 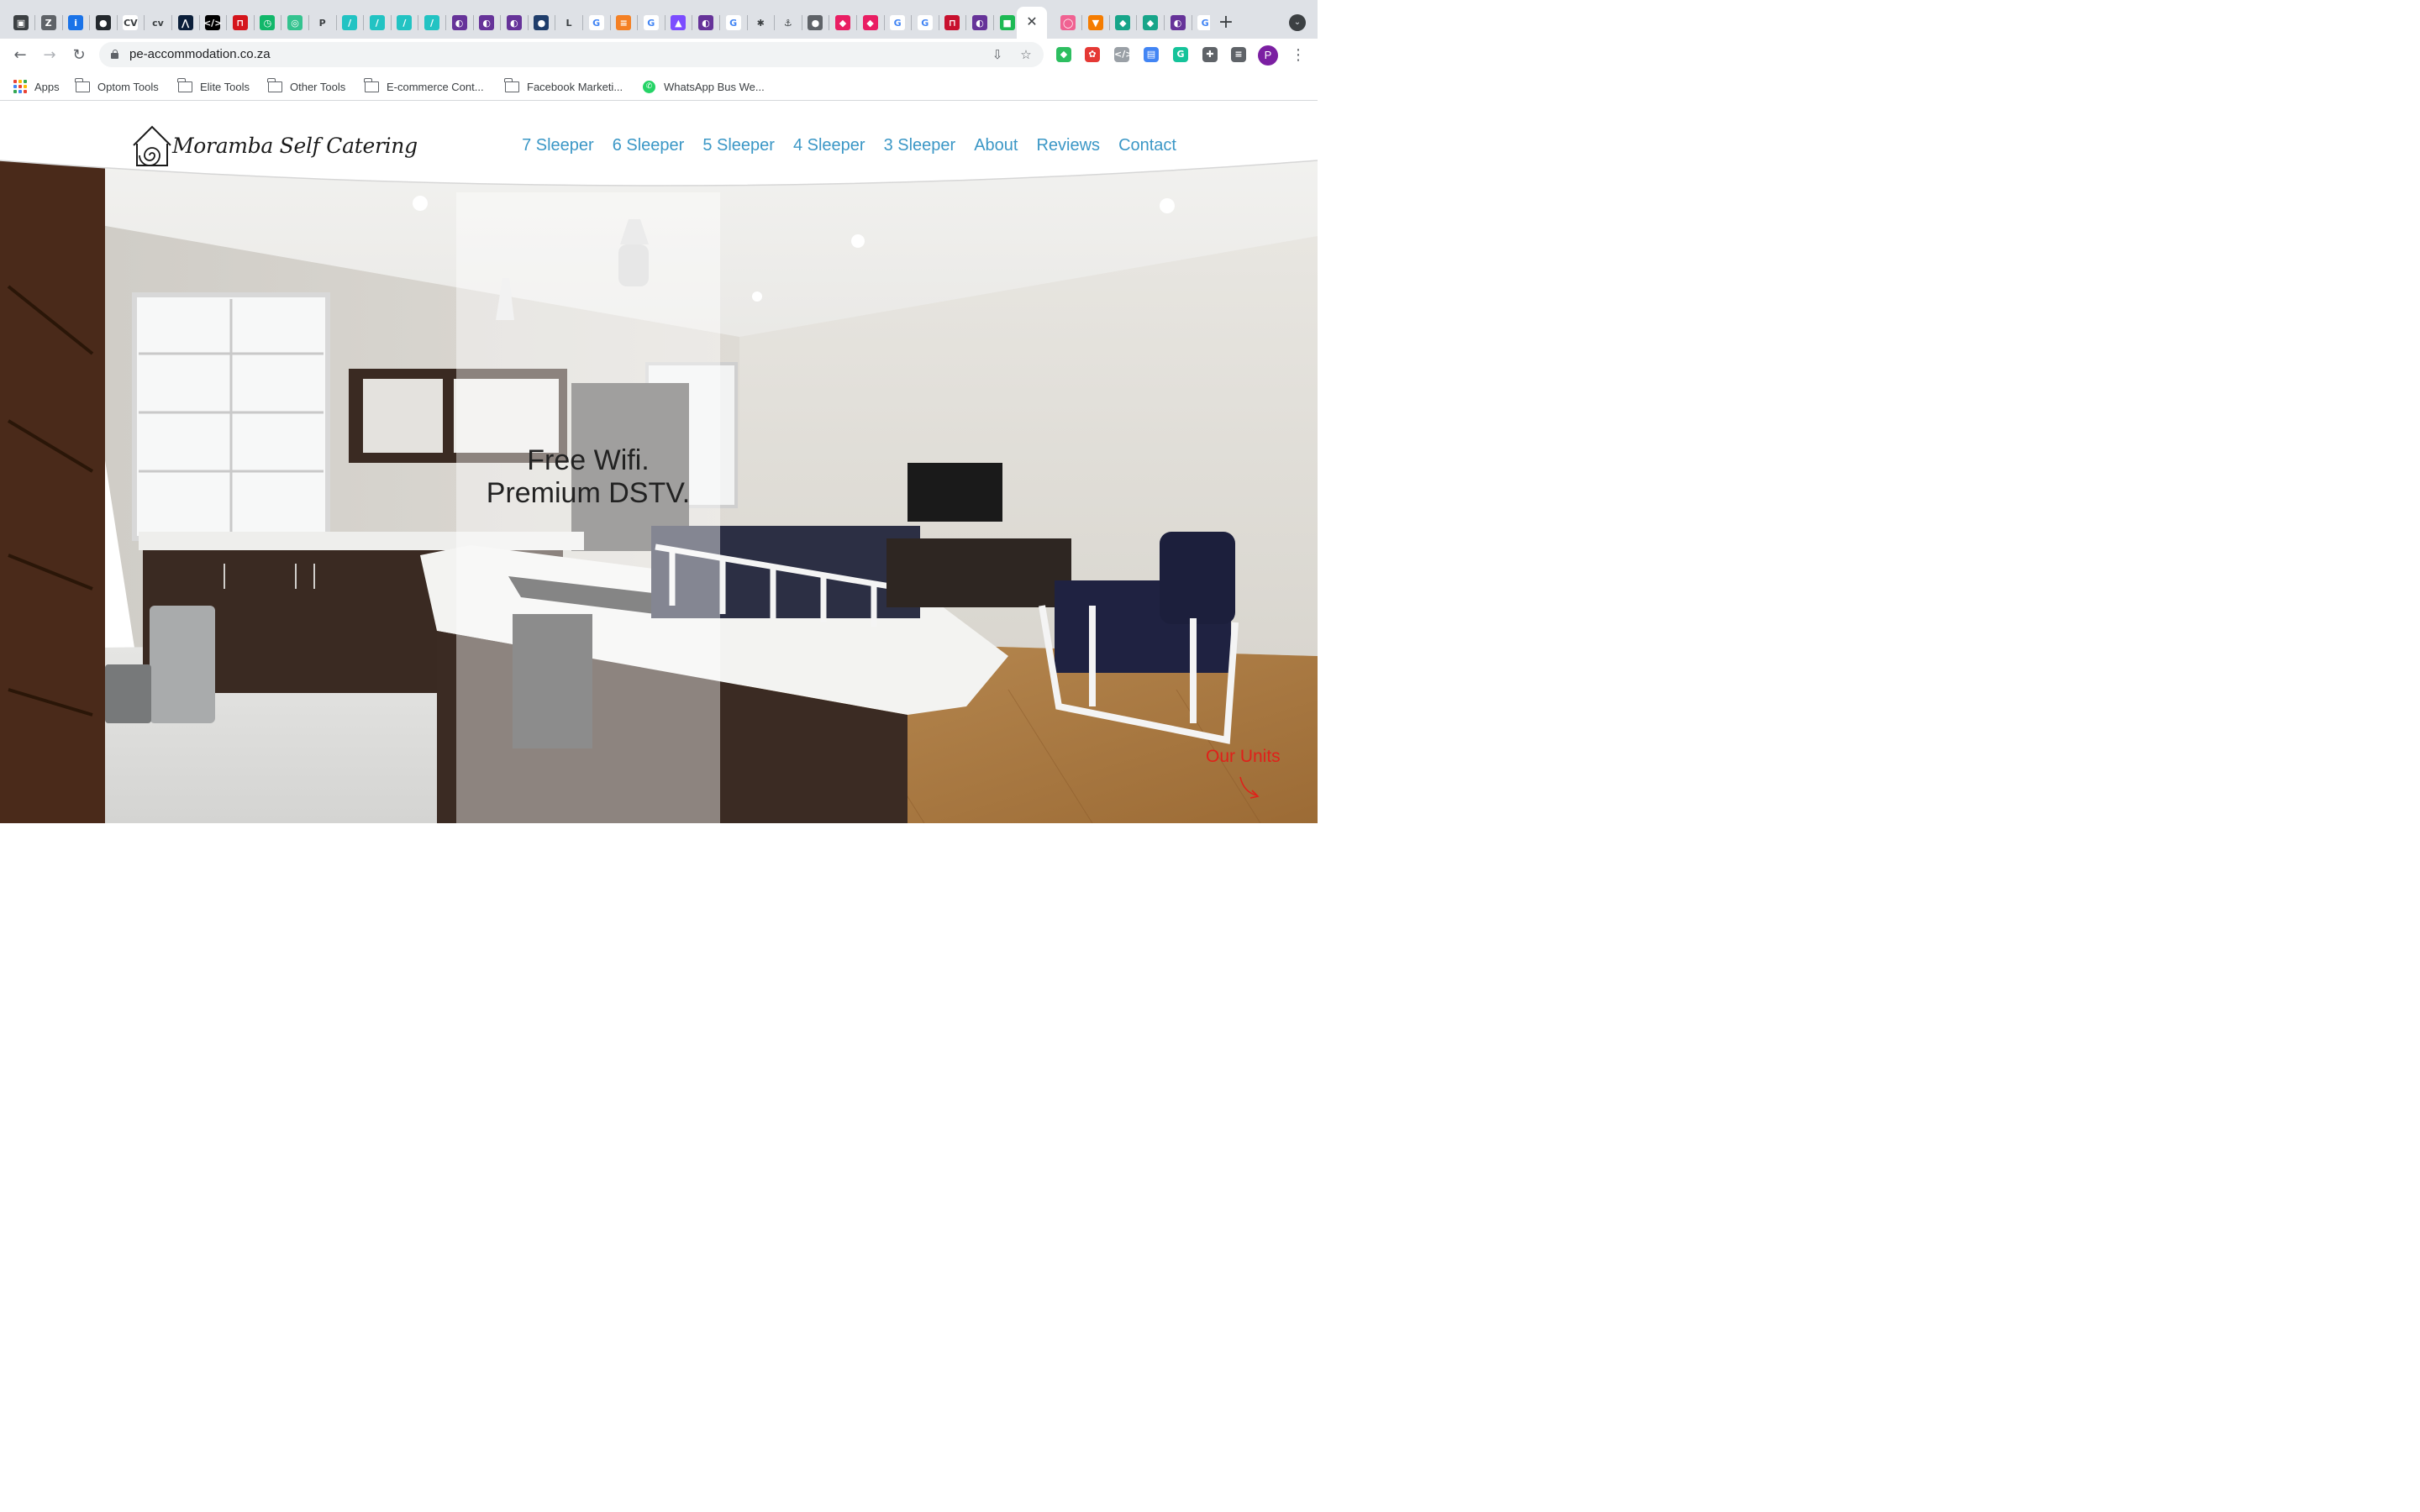 What do you see at coordinates (542, 22) in the screenshot?
I see `dark-circle-icon: ●` at bounding box center [542, 22].